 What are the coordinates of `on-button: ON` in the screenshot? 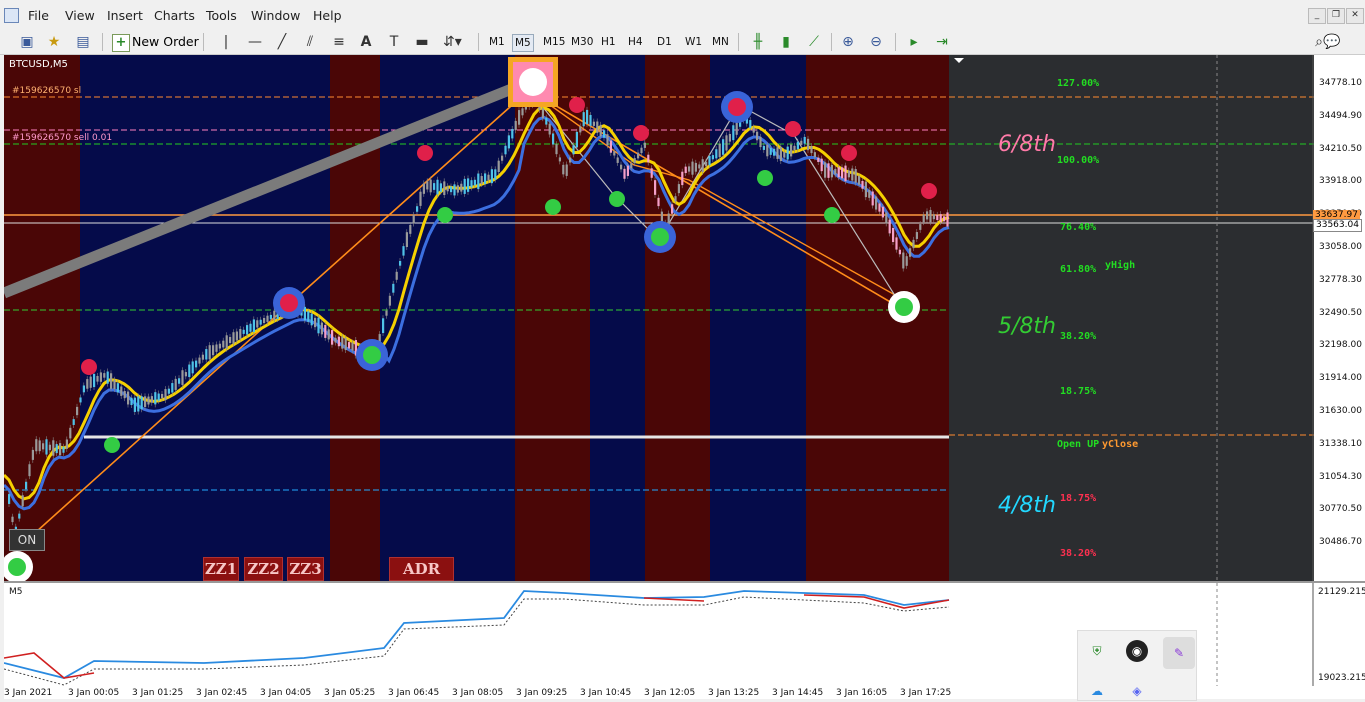 It's located at (27, 540).